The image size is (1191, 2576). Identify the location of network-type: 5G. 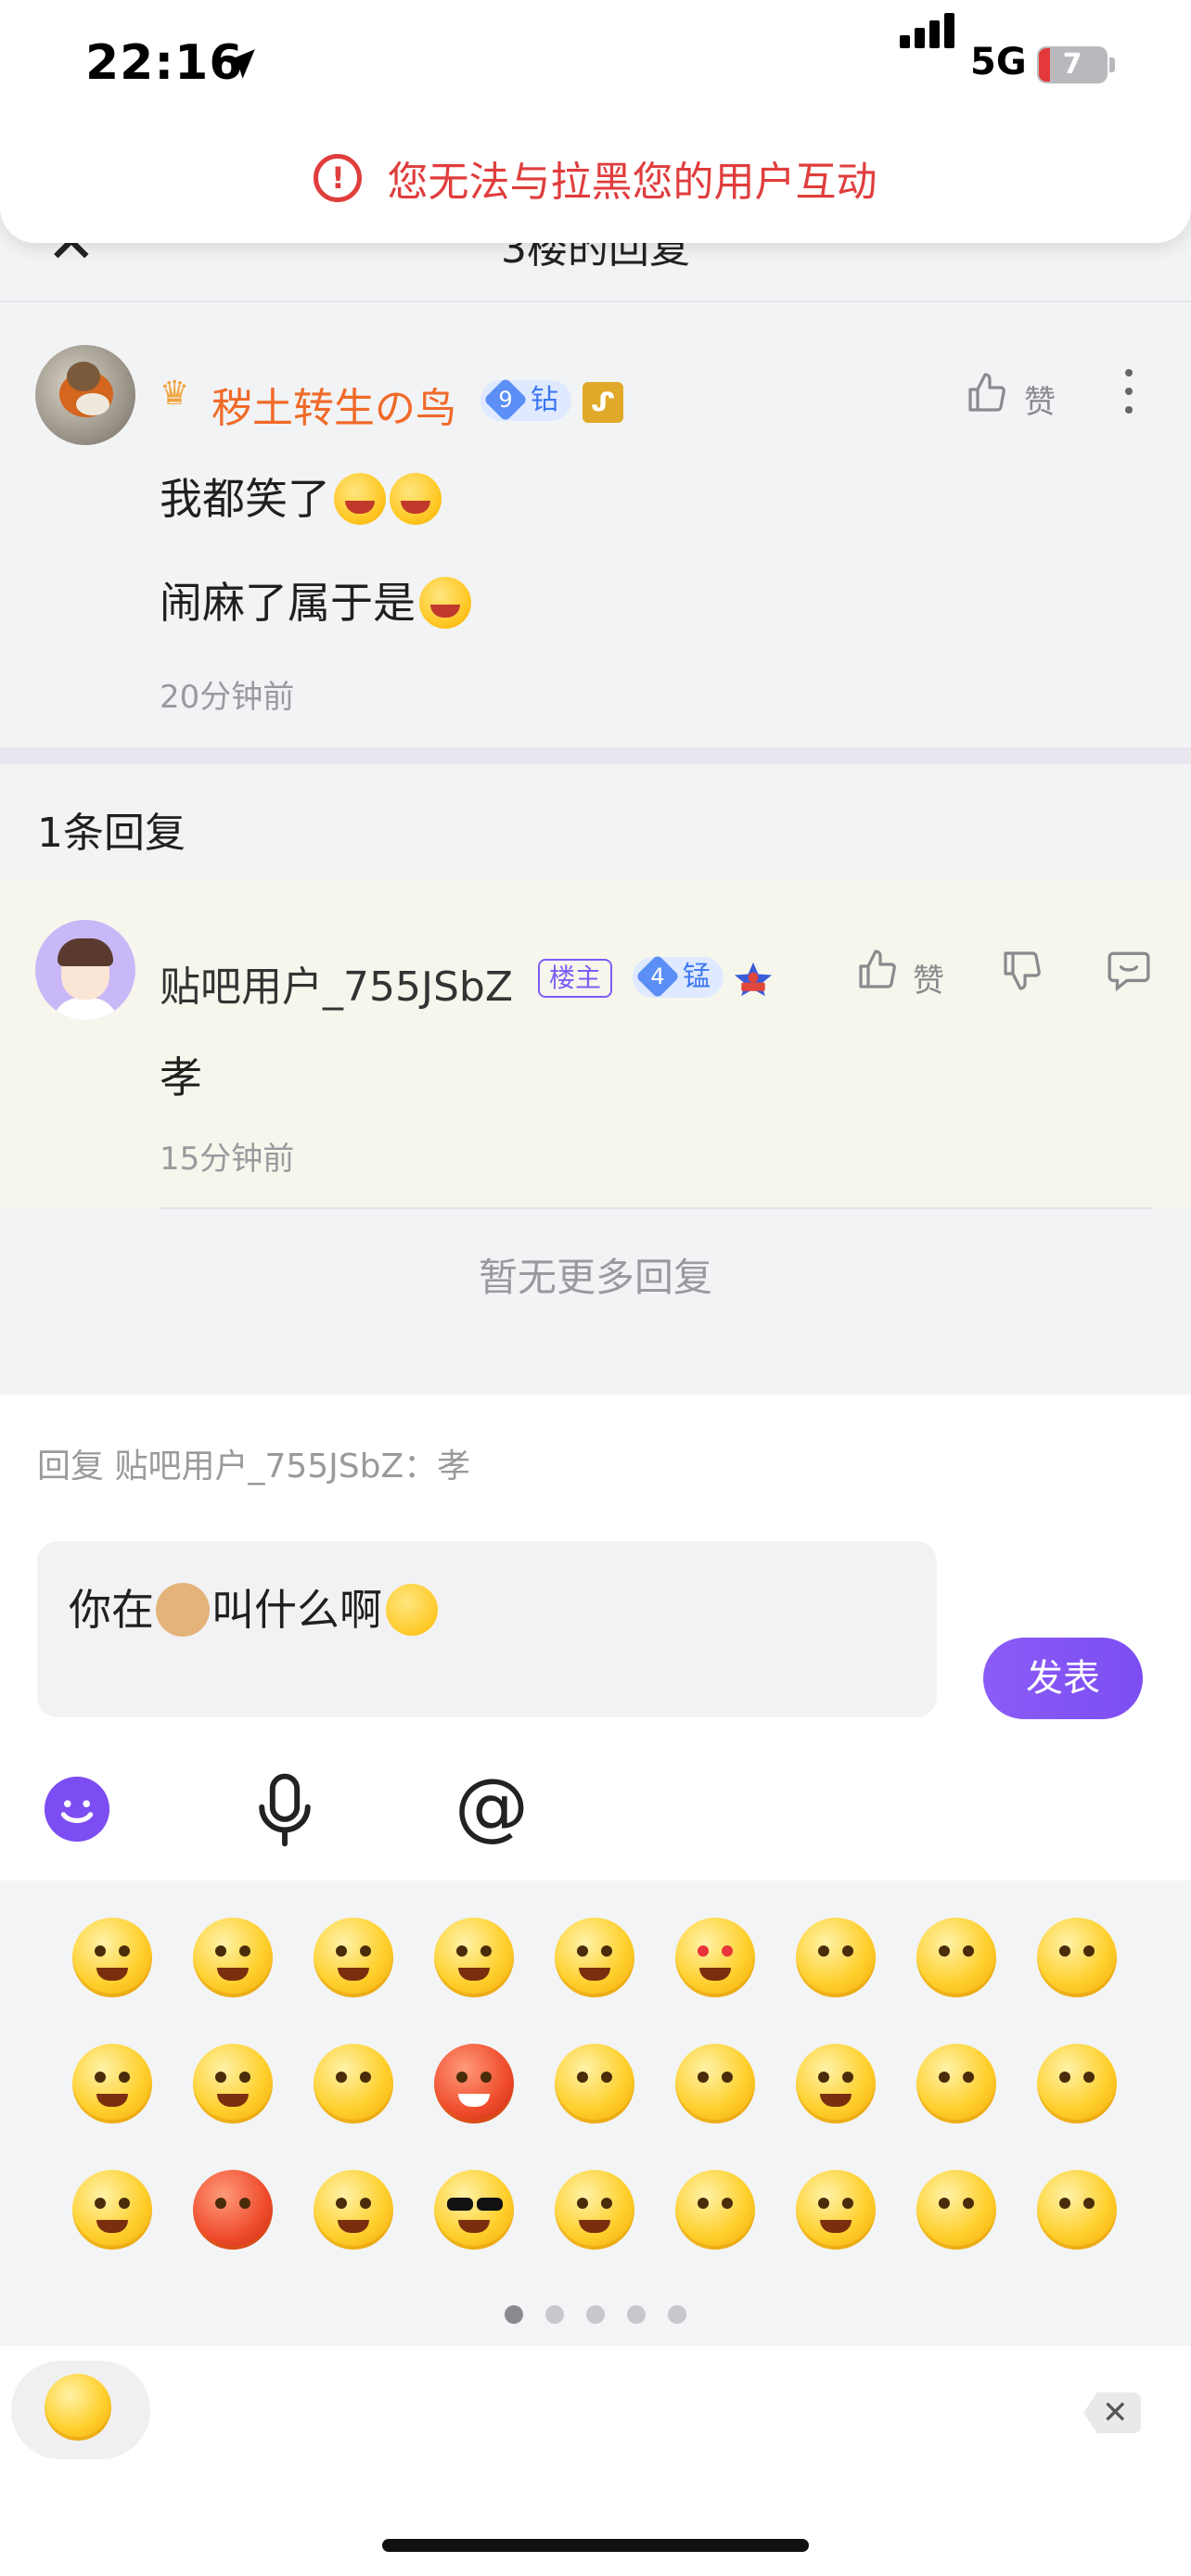
(999, 62).